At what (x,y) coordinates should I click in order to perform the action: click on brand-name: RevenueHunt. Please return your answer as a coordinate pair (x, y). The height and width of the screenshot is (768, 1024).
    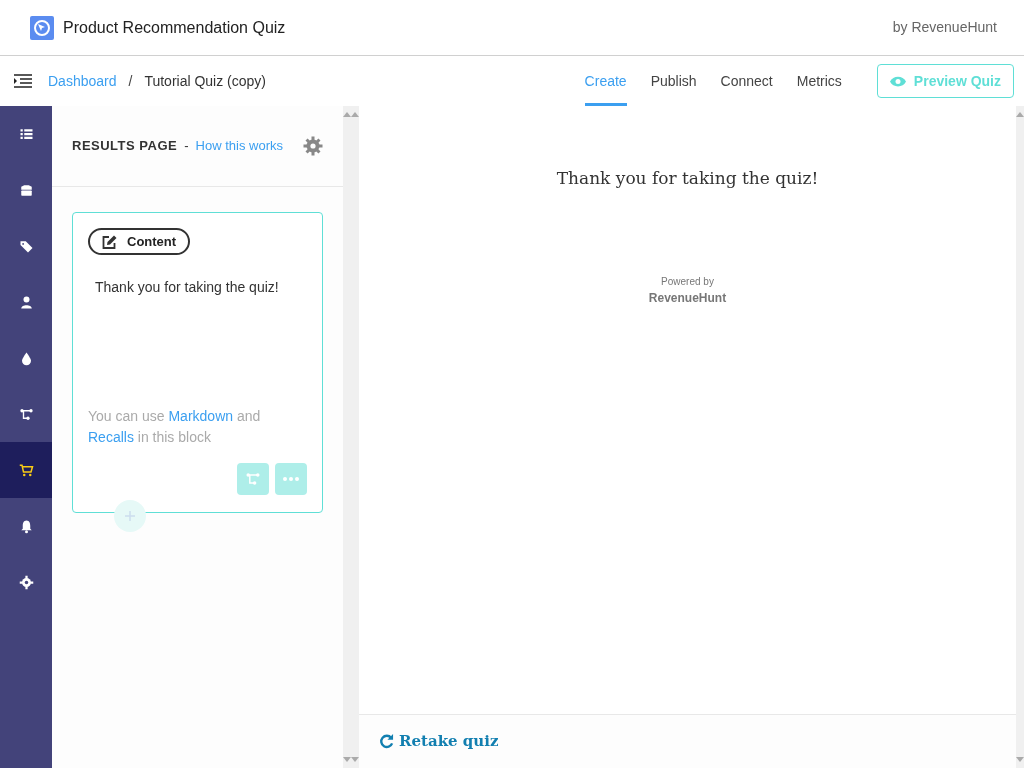
    Looking at the image, I should click on (687, 298).